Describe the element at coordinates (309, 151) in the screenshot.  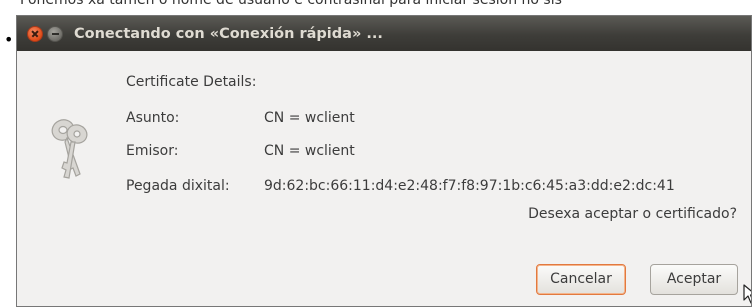
I see `issuer-value: CN = wclient` at that location.